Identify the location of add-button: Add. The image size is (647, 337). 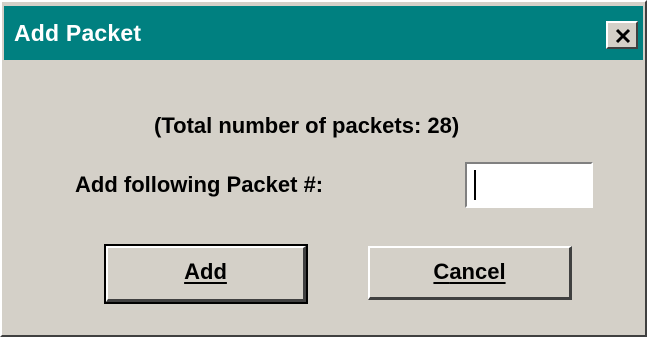
(206, 274).